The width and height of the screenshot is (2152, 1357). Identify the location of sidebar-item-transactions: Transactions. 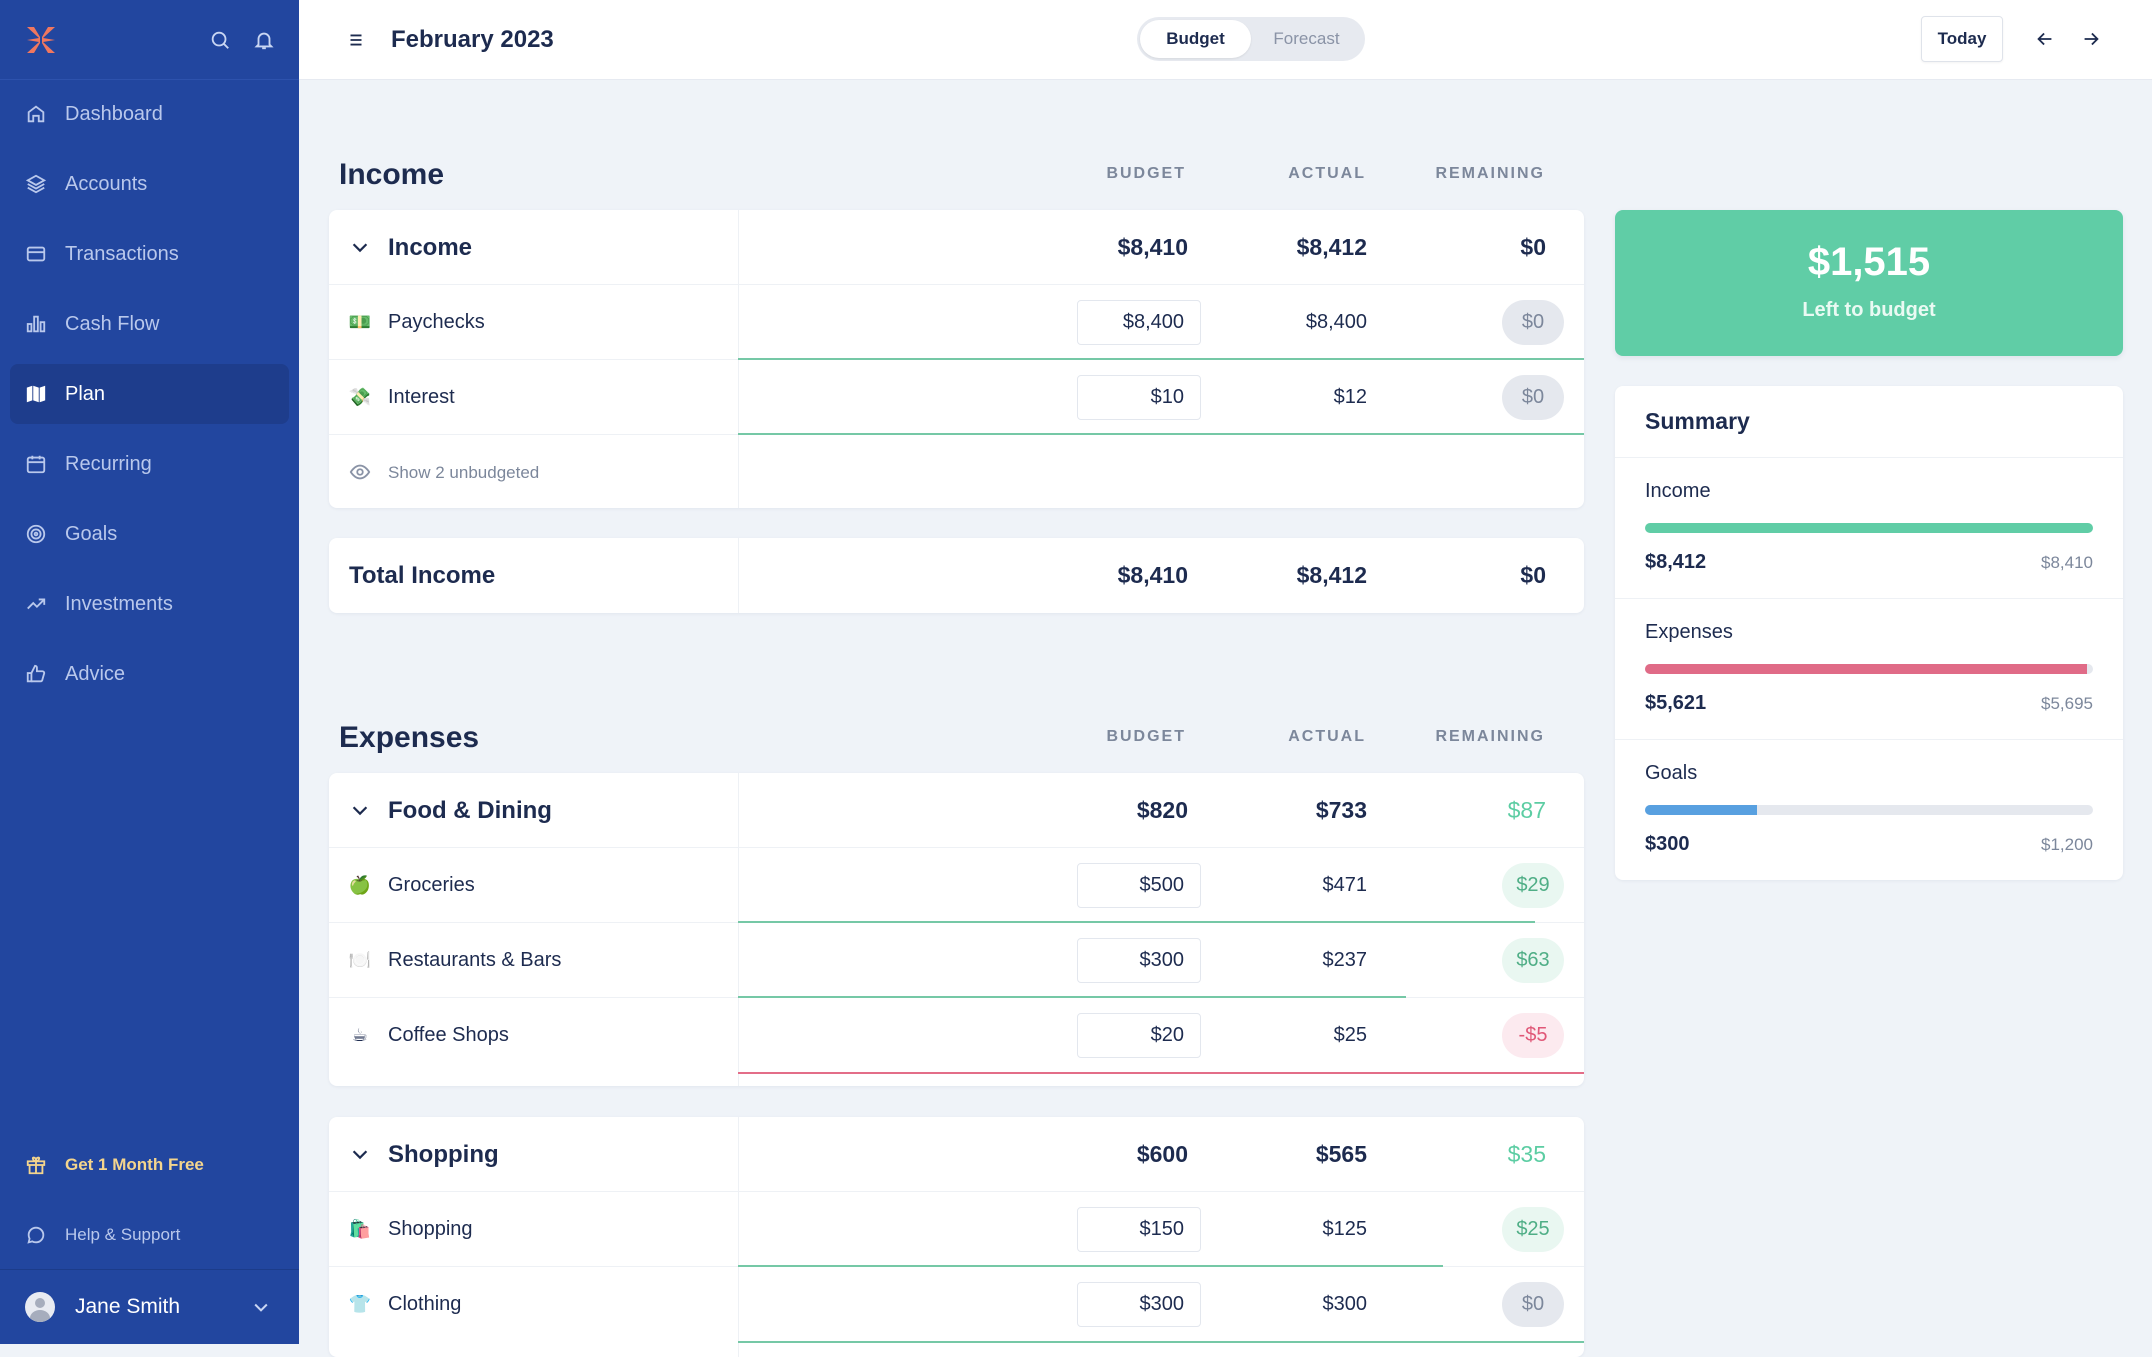
(149, 254).